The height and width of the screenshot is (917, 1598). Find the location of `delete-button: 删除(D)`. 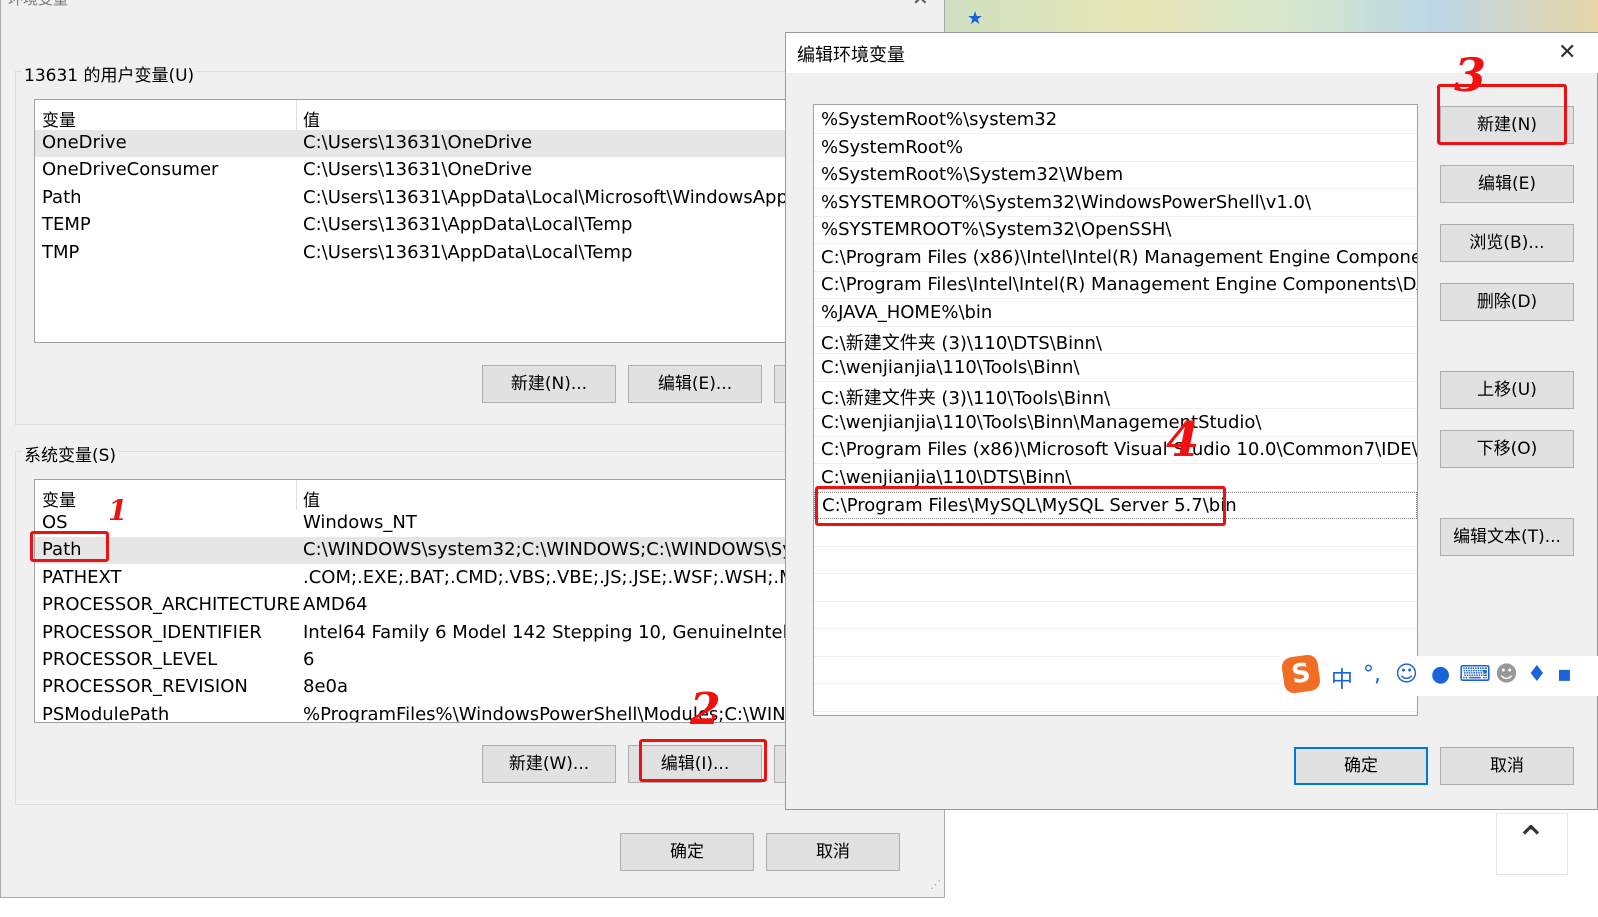

delete-button: 删除(D) is located at coordinates (1507, 302).